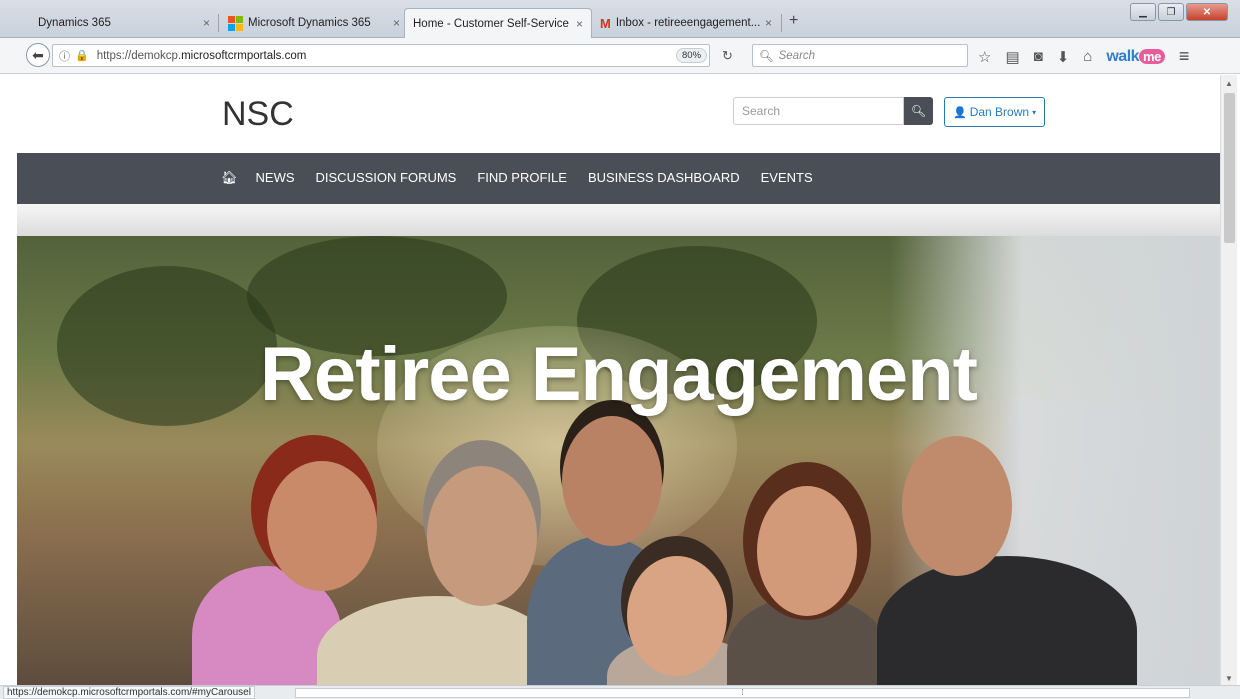  What do you see at coordinates (1228, 381) in the screenshot?
I see `vertical-scrollbar: ▲ ▼` at bounding box center [1228, 381].